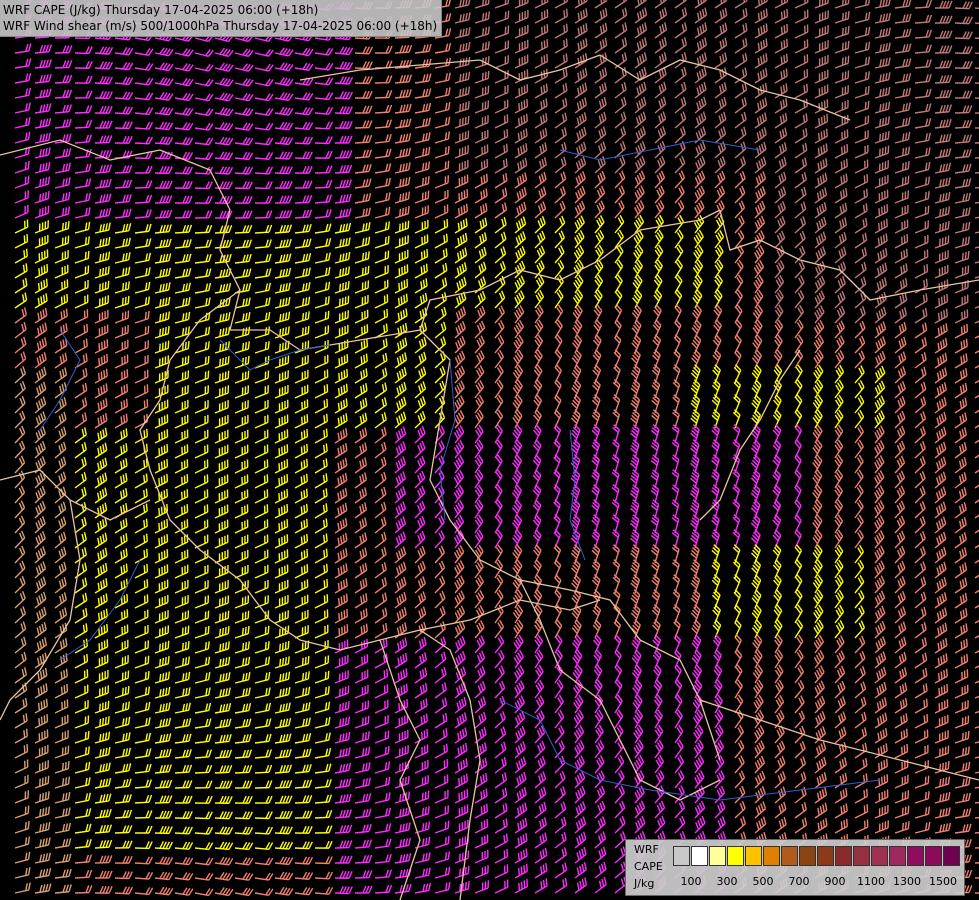 The image size is (979, 900). I want to click on legend-tick-labels: 100 300 500 700 900 1100 1300 1500, so click(818, 882).